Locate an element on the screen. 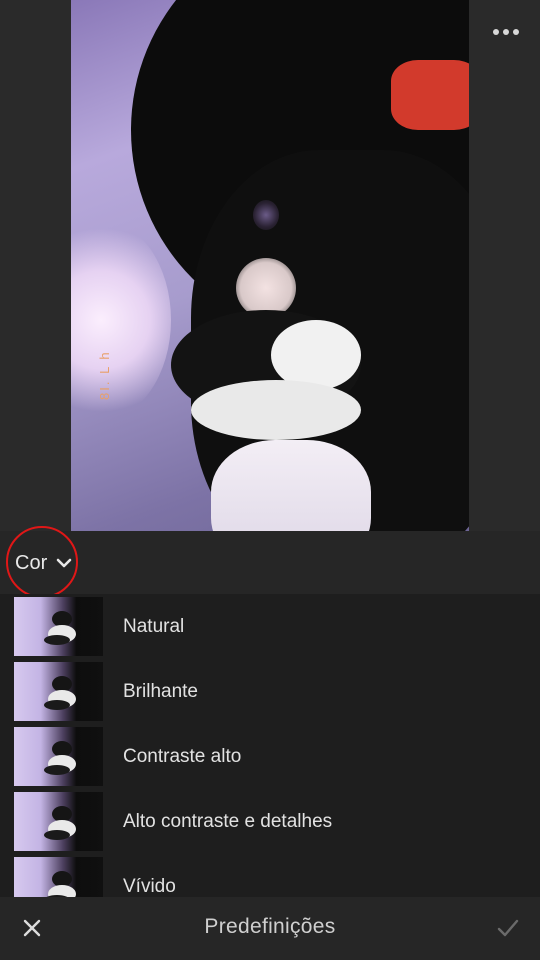 This screenshot has width=540, height=960. category-bar: Cor is located at coordinates (270, 562).